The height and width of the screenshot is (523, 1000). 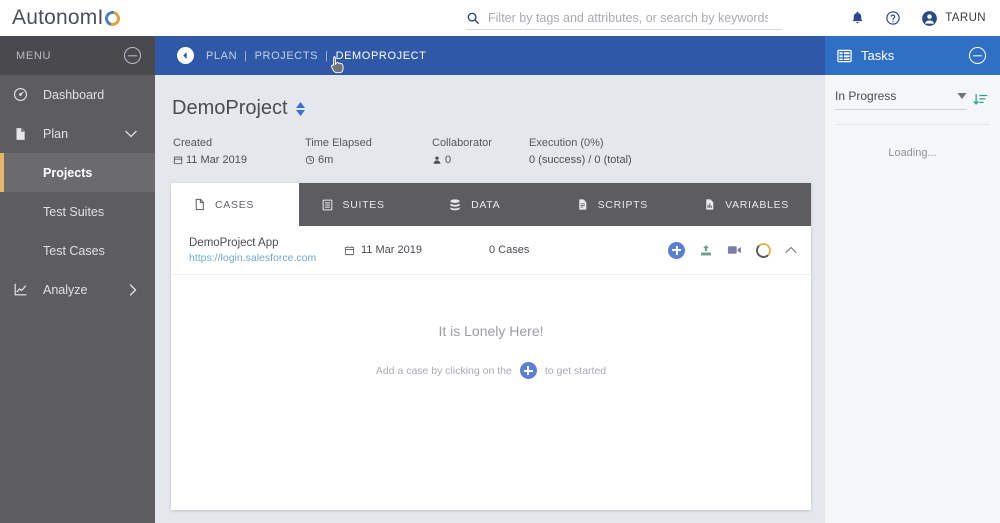 I want to click on script-file-icon, so click(x=582, y=204).